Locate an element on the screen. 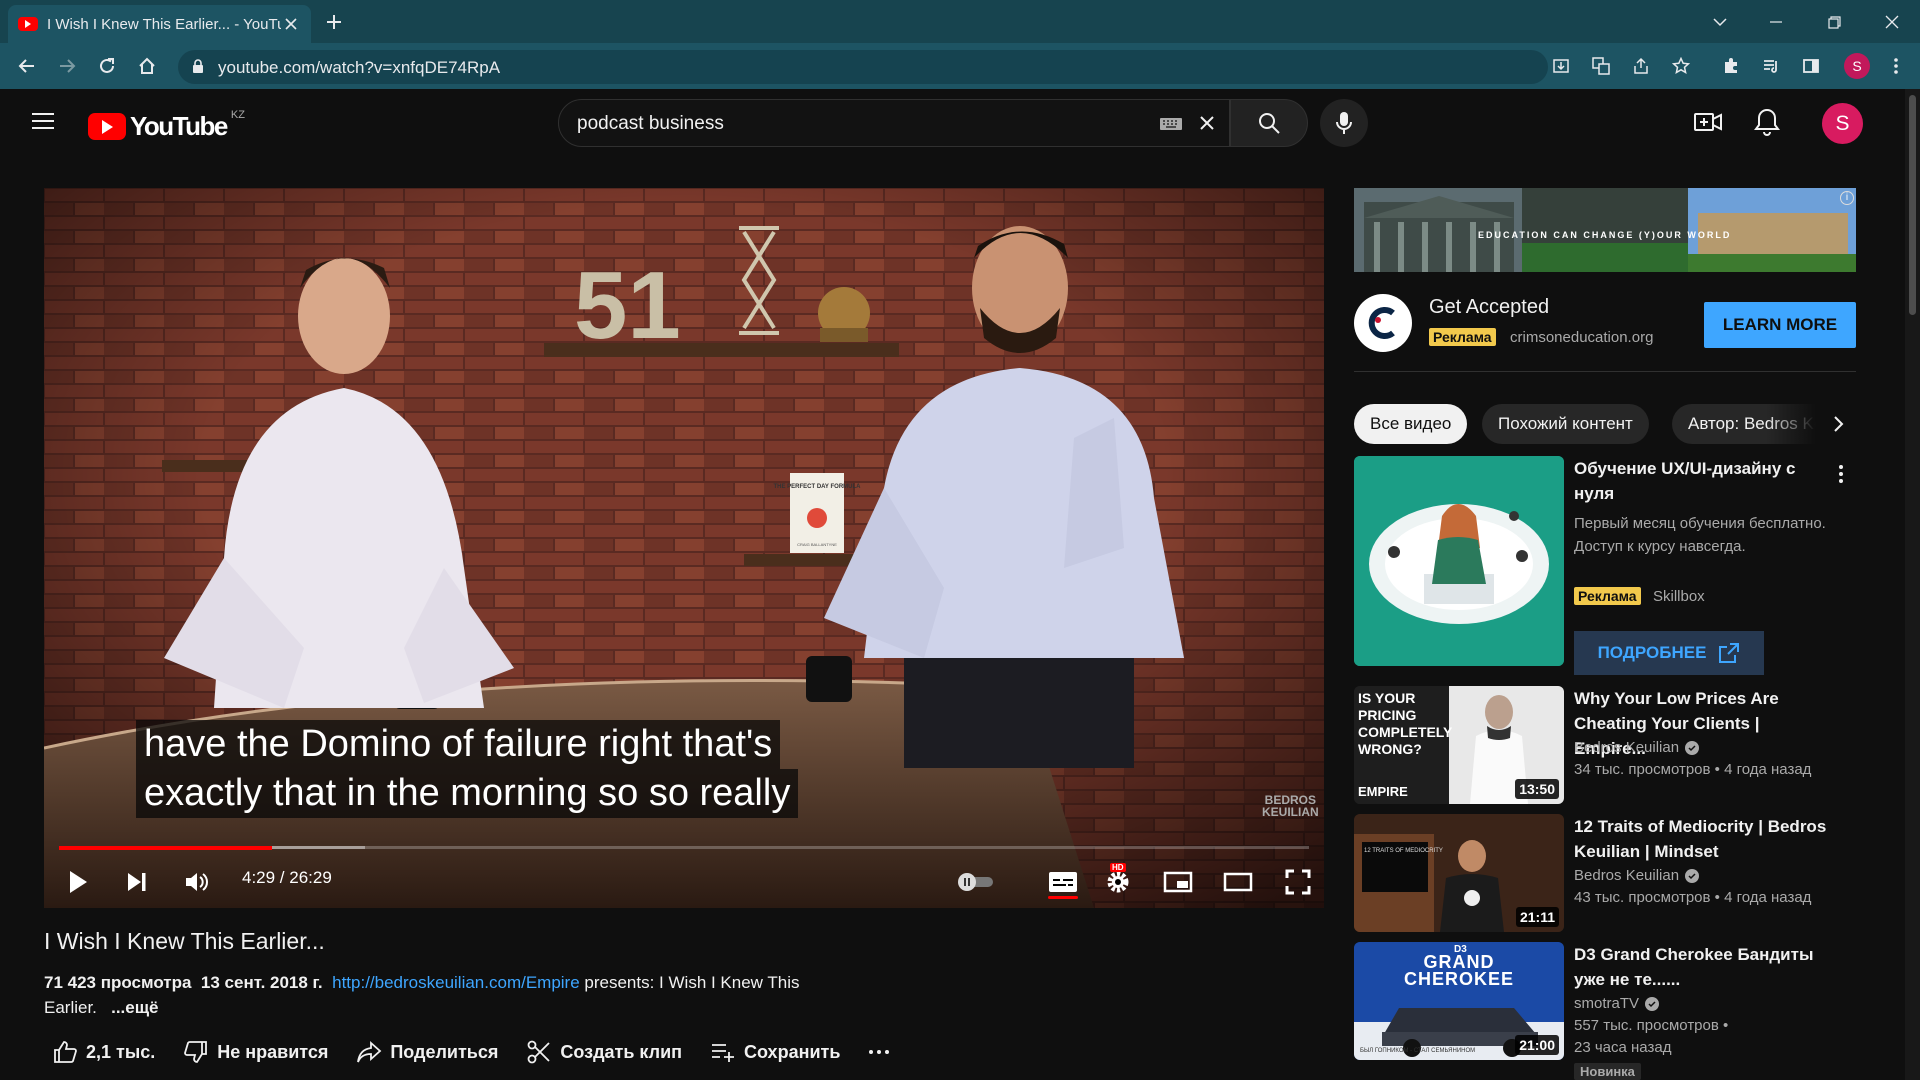 The width and height of the screenshot is (1920, 1080). chrome-menu-kebab-icon is located at coordinates (1896, 66).